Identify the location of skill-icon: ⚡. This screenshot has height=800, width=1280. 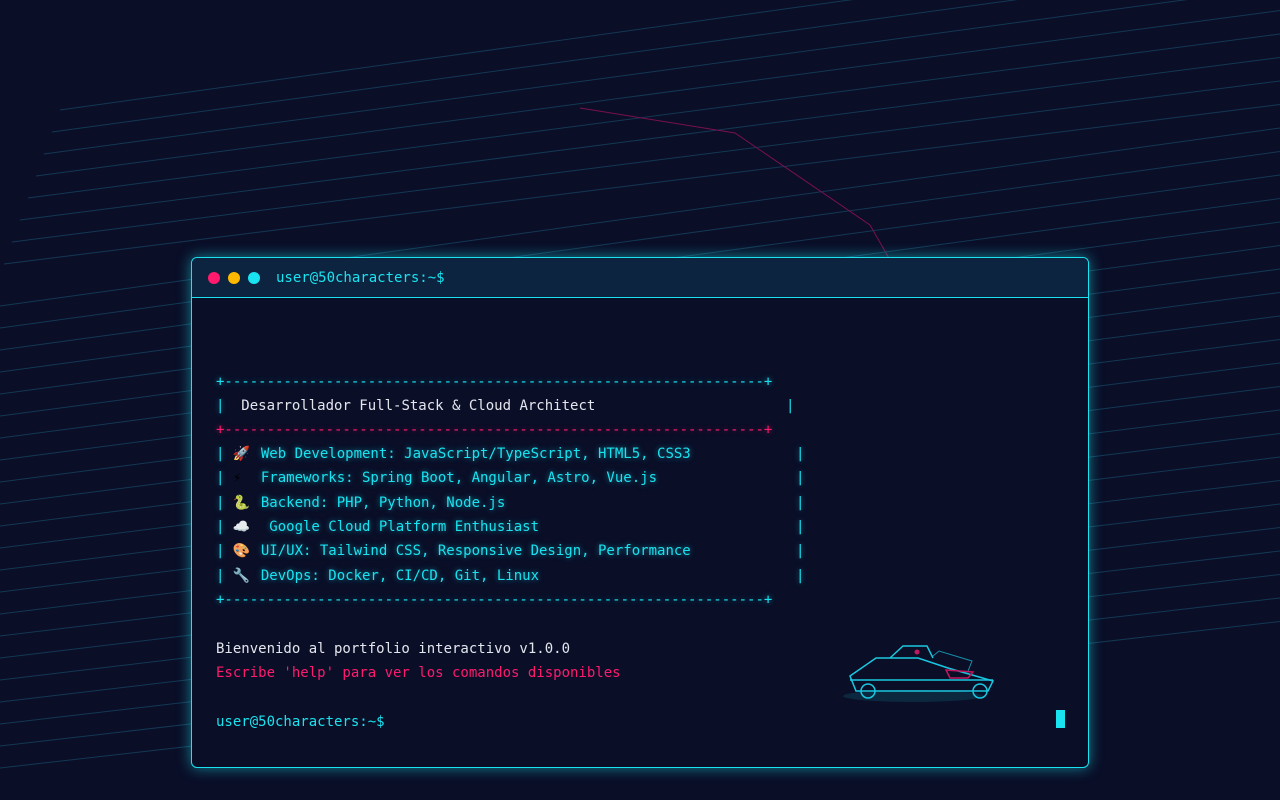
(237, 478).